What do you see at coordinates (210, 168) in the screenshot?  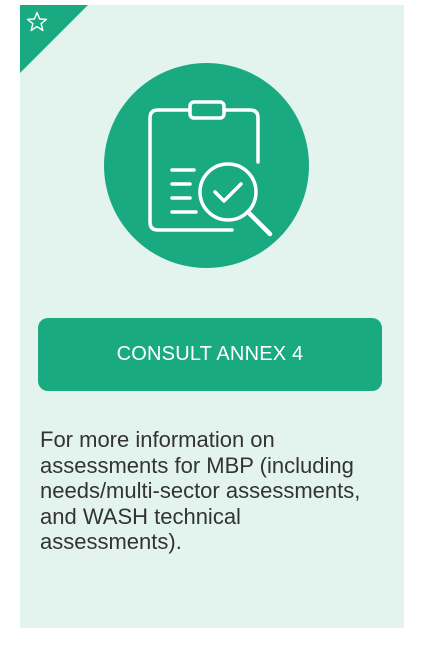 I see `clipboard-check-search-icon` at bounding box center [210, 168].